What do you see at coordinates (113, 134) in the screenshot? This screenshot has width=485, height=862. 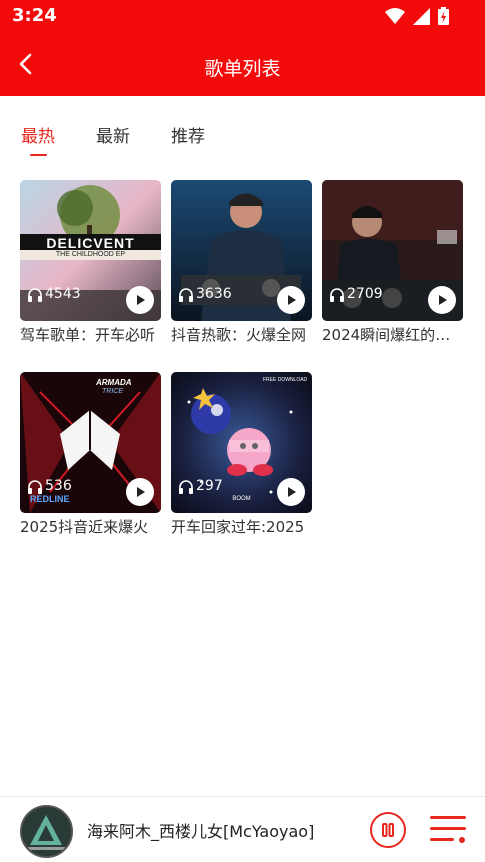 I see `tab-latest: 最新` at bounding box center [113, 134].